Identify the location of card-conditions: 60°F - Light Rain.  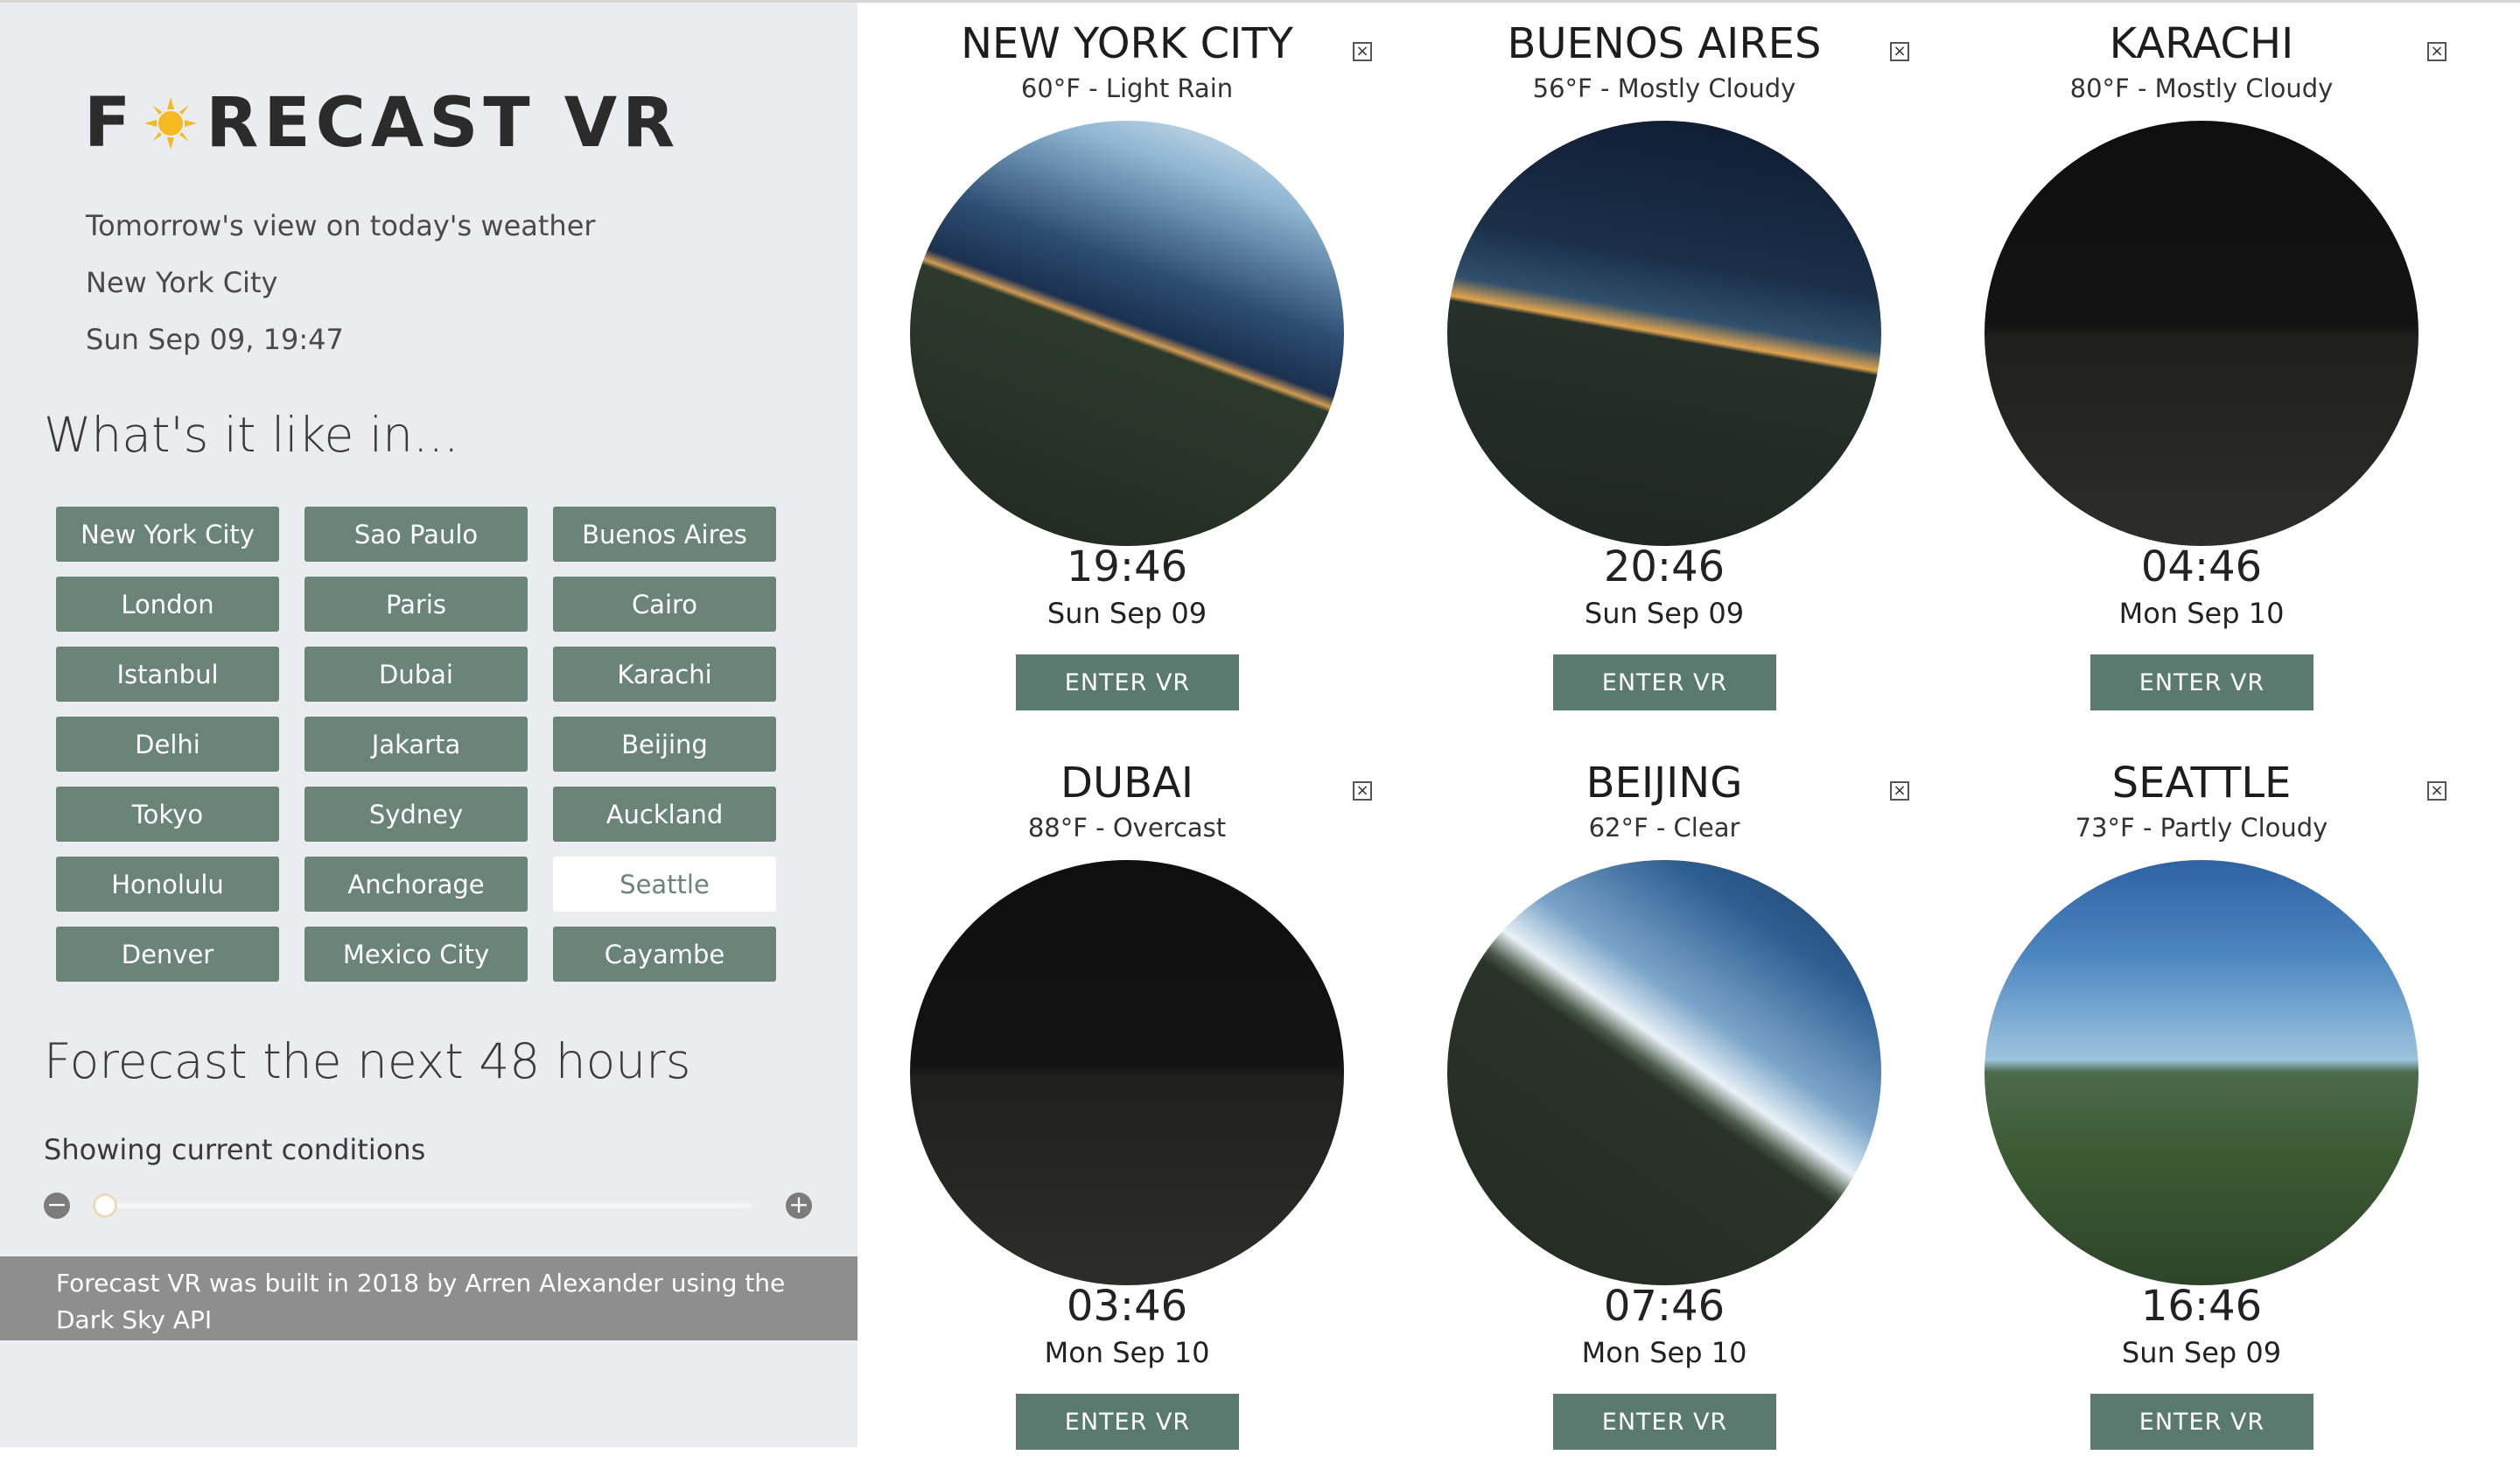
(1127, 88).